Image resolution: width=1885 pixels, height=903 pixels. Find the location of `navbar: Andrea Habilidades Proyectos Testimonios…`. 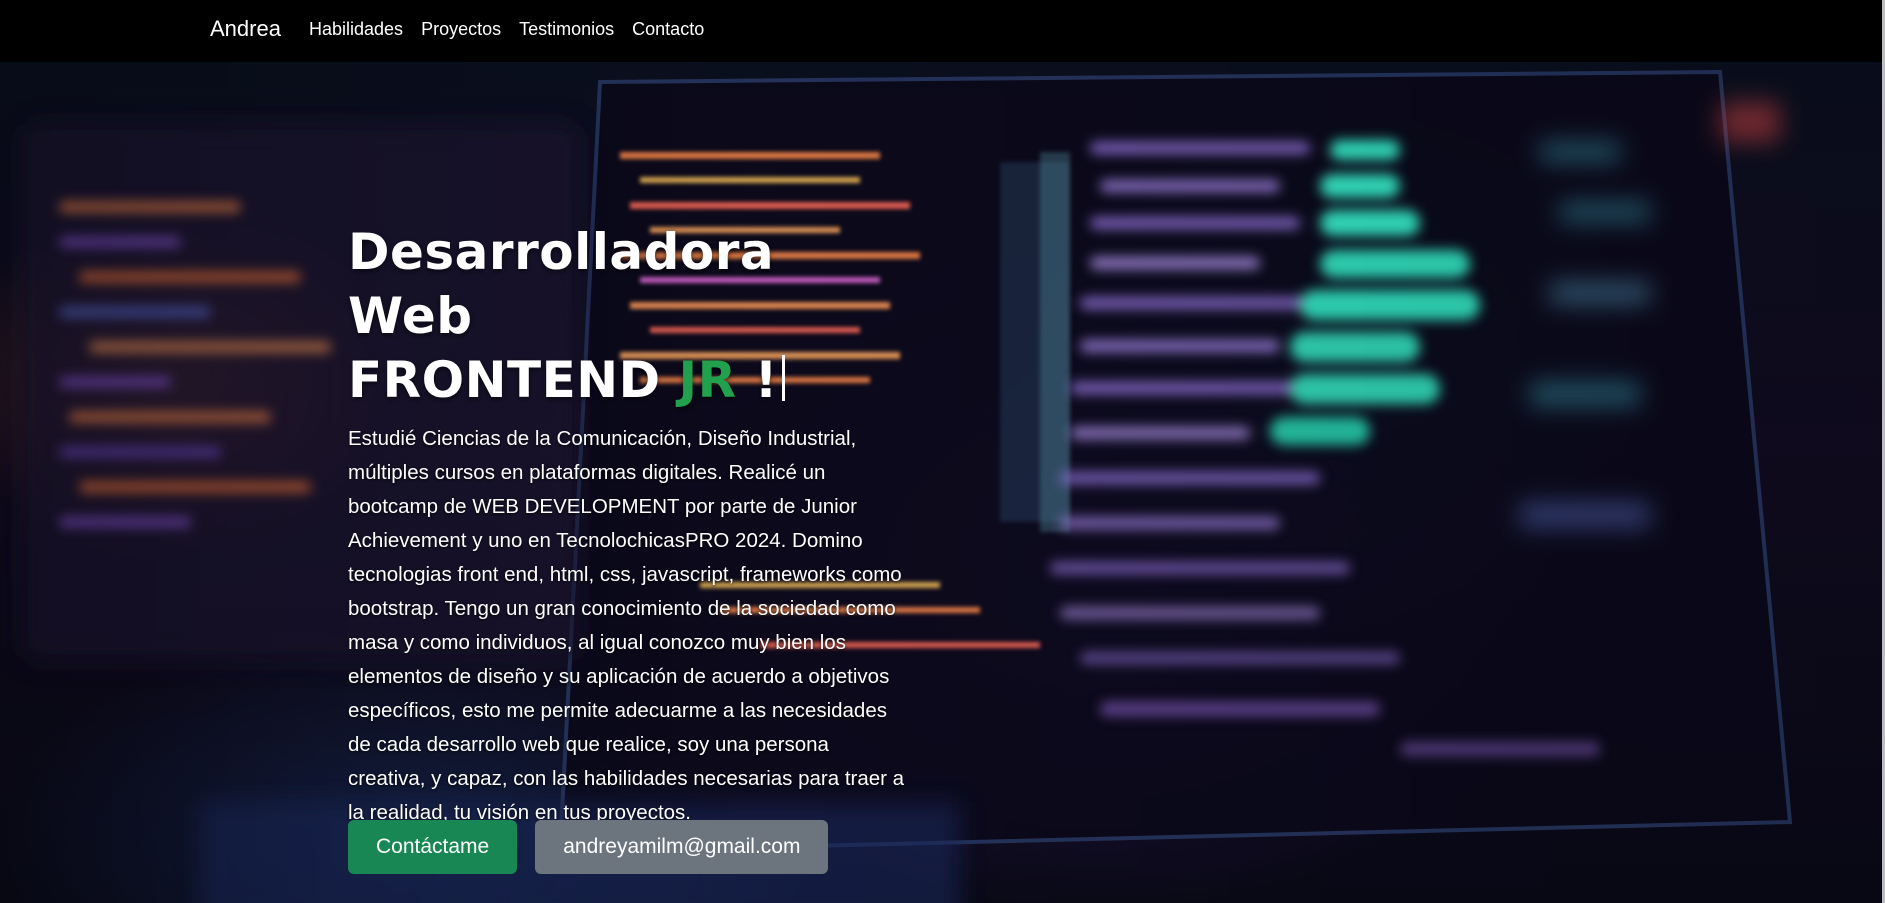

navbar: Andrea Habilidades Proyectos Testimonios… is located at coordinates (942, 31).